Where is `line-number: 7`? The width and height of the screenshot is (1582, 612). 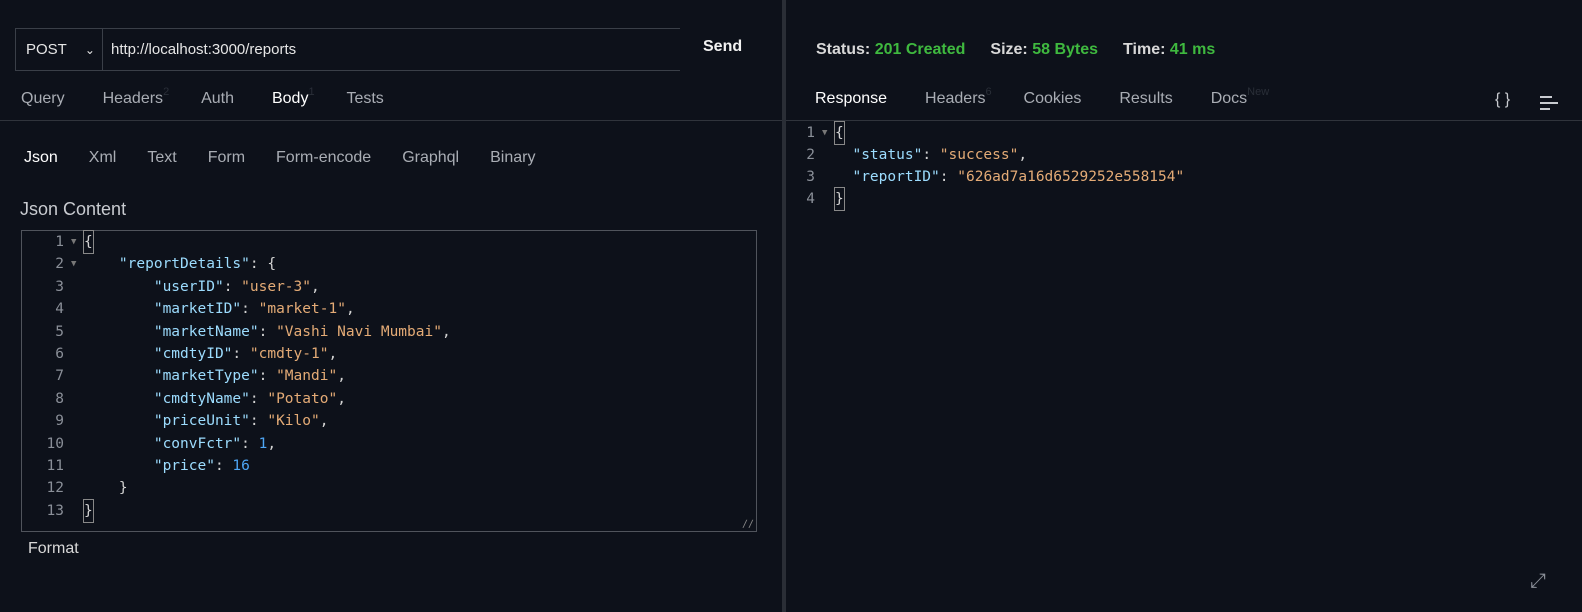 line-number: 7 is located at coordinates (59, 376).